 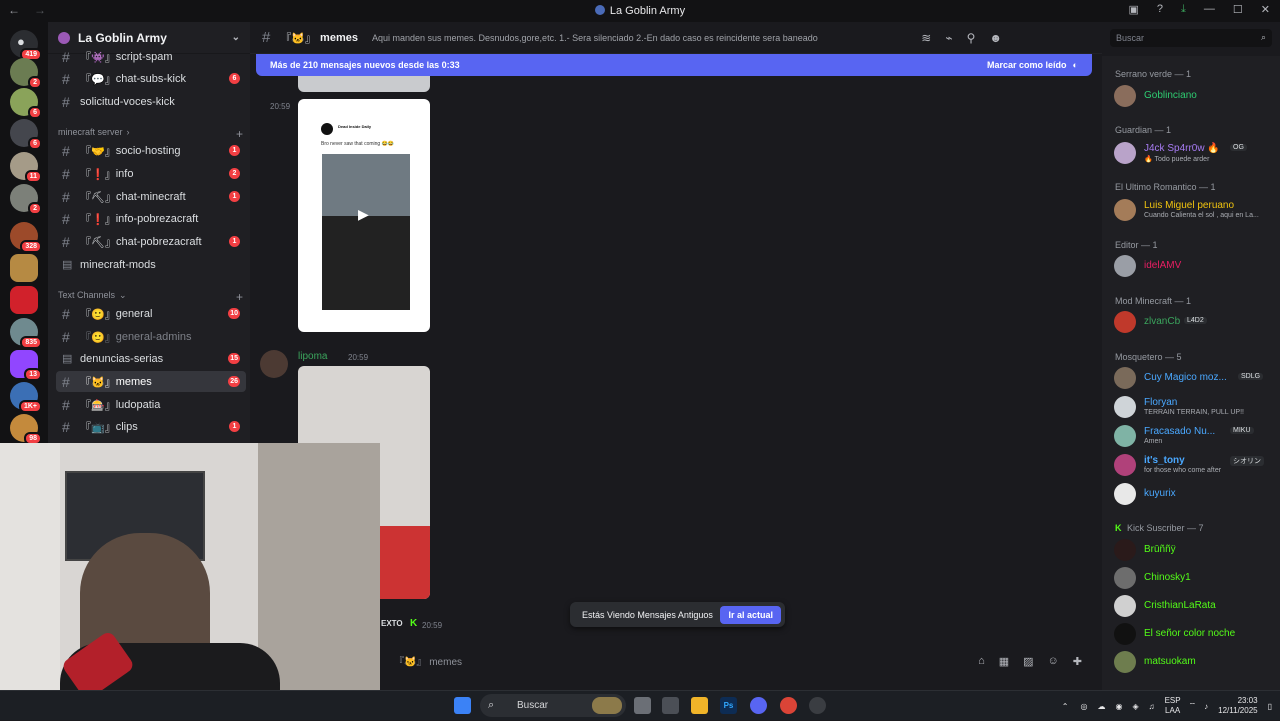 I want to click on member-list-icon: ☻, so click(x=995, y=38).